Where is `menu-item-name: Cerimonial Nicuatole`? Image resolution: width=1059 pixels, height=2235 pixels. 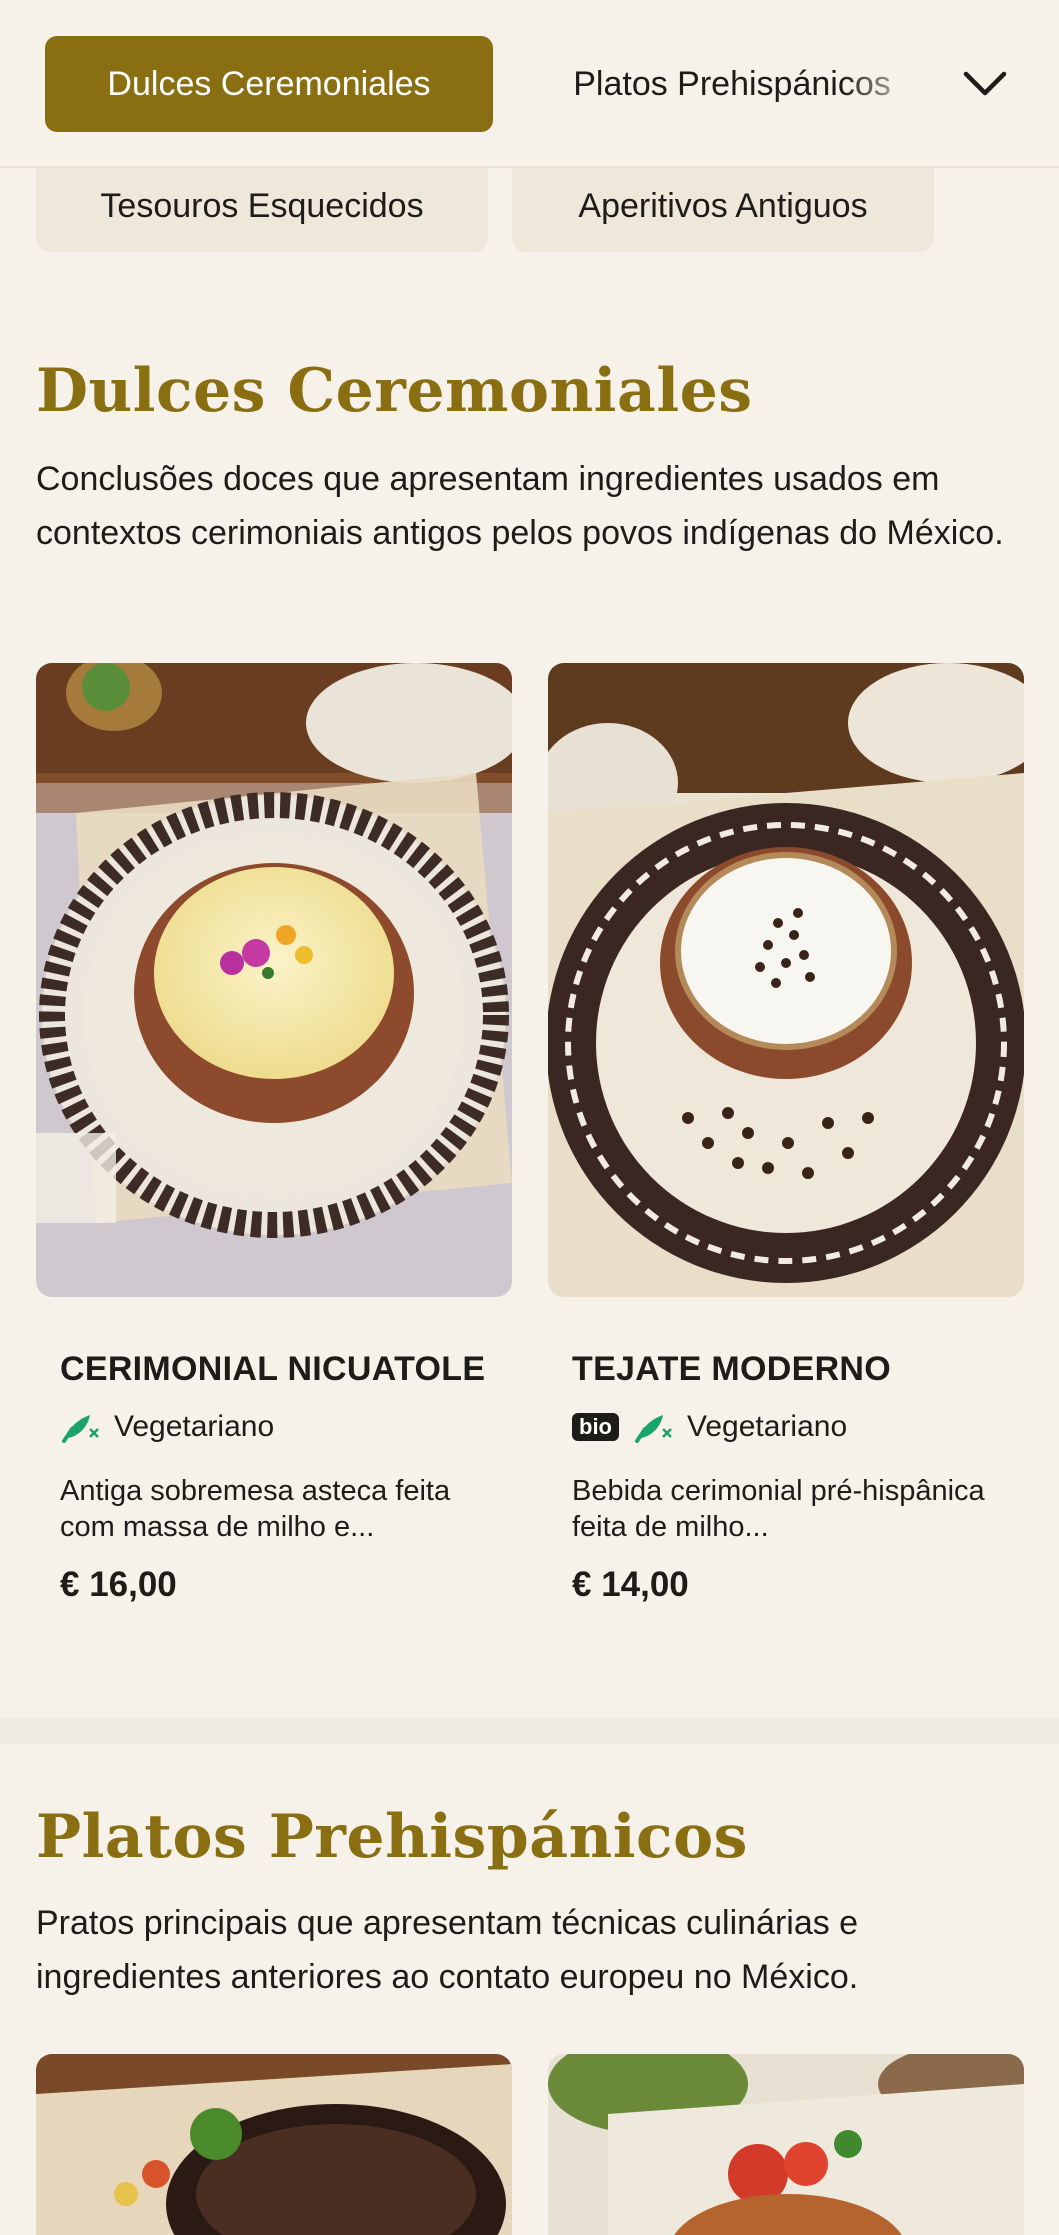 menu-item-name: Cerimonial Nicuatole is located at coordinates (273, 1369).